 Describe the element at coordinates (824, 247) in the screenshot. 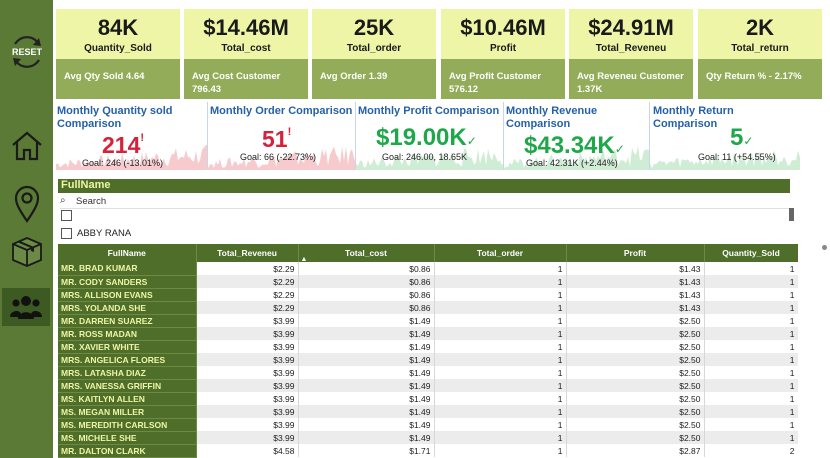

I see `scroll-indicator` at that location.